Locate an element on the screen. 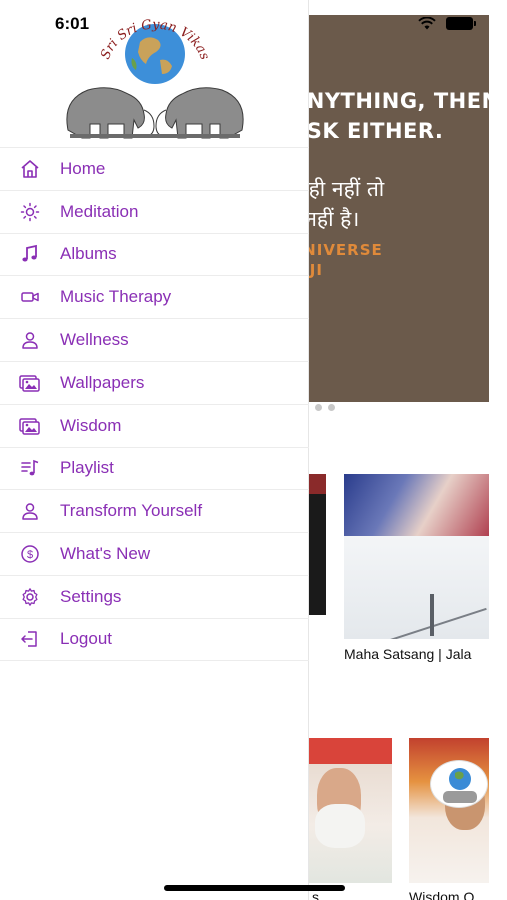 The width and height of the screenshot is (507, 900). quote-text-line-2: ASK EITHER. is located at coordinates (367, 131).